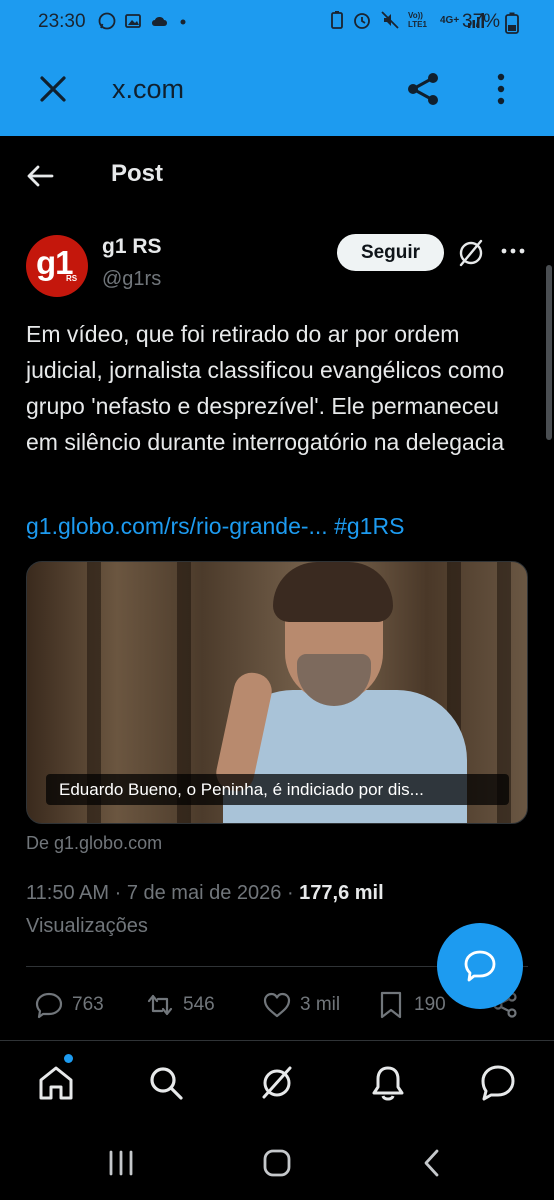  I want to click on search-icon, so click(166, 1083).